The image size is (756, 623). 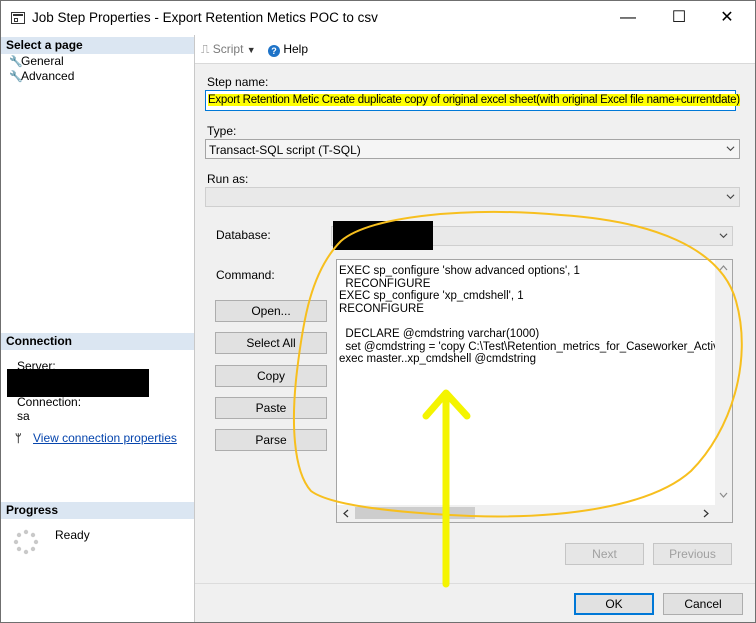 I want to click on toolbar: ⎍ Script ▼ ? Help, so click(x=475, y=49).